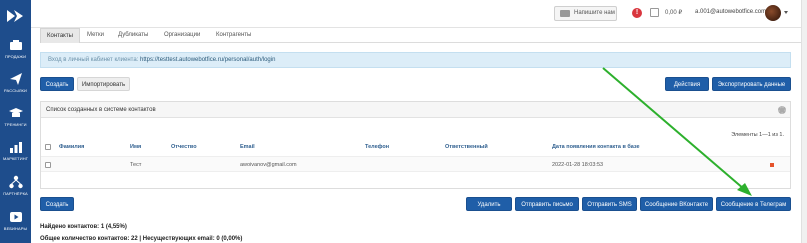 The height and width of the screenshot is (243, 807). I want to click on column-owner: Ответственный, so click(466, 147).